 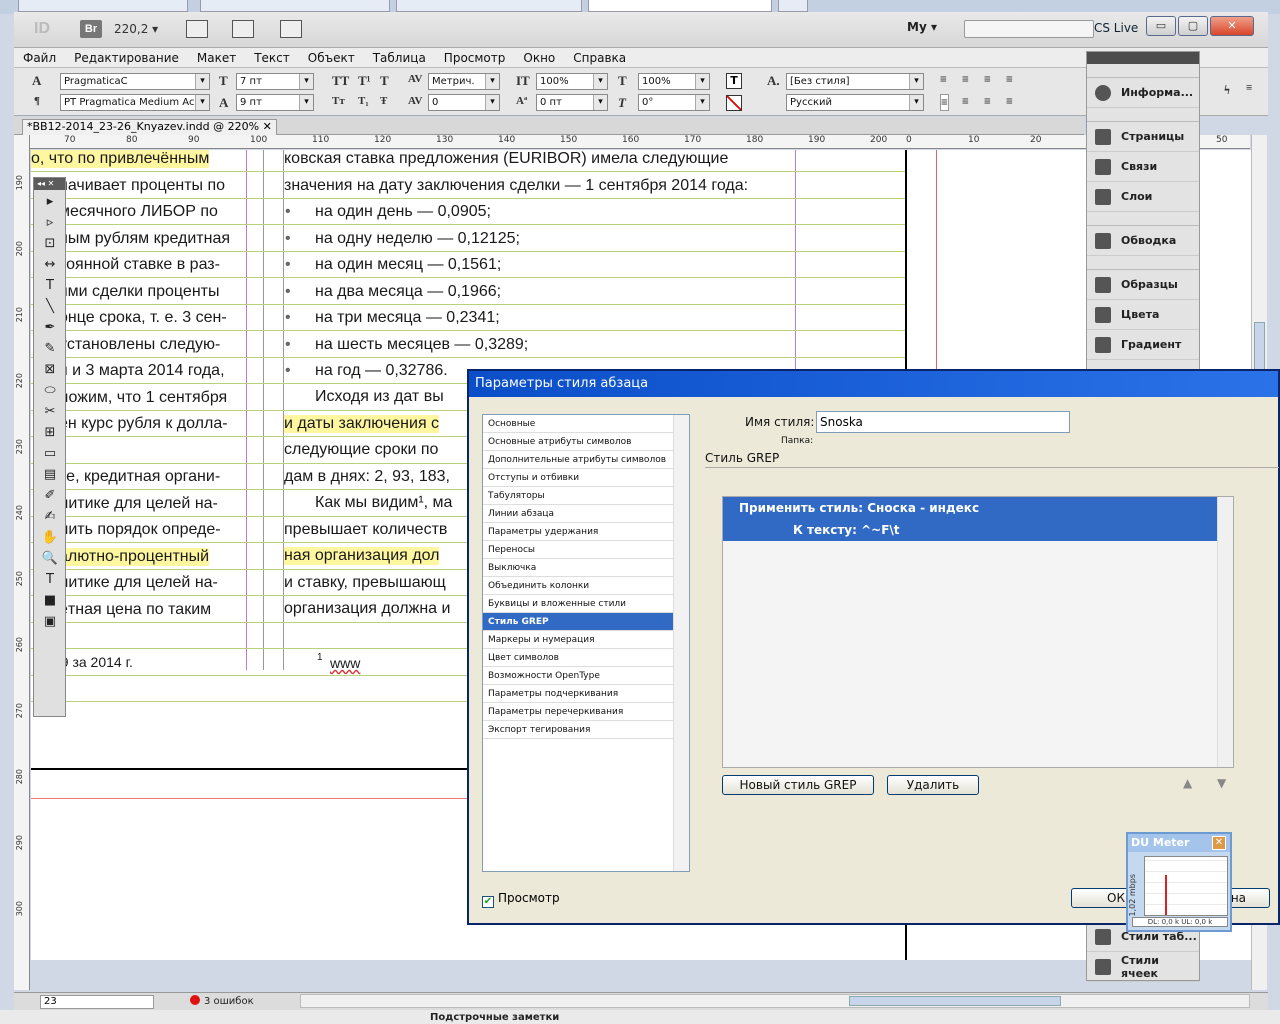 What do you see at coordinates (578, 514) in the screenshot?
I see `category-item: Линии абзаца` at bounding box center [578, 514].